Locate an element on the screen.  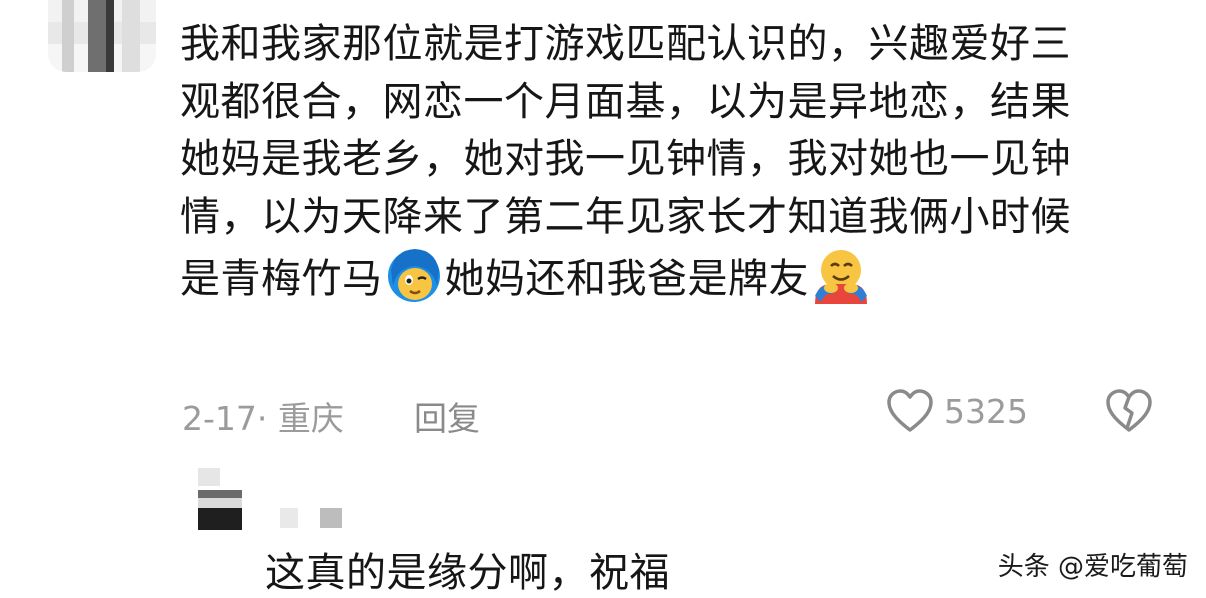
blushing-face-emoji is located at coordinates (413, 275).